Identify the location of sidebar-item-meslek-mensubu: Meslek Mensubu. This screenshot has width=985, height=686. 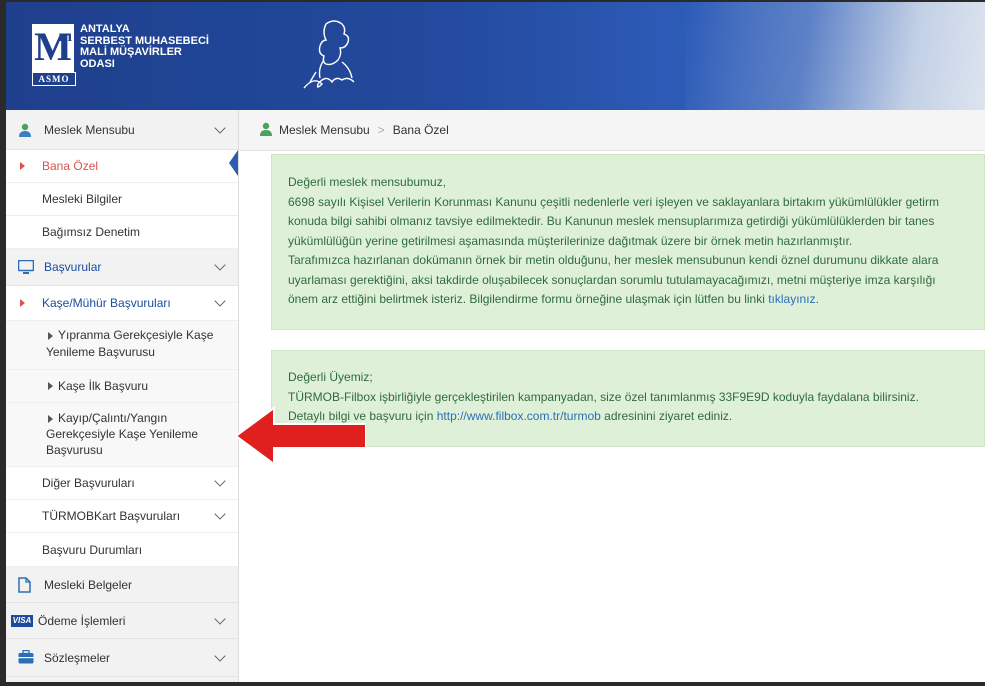
(122, 130).